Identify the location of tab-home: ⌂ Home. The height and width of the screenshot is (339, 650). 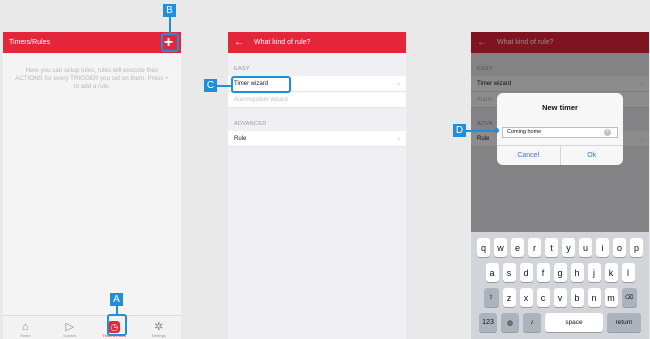
(25, 327).